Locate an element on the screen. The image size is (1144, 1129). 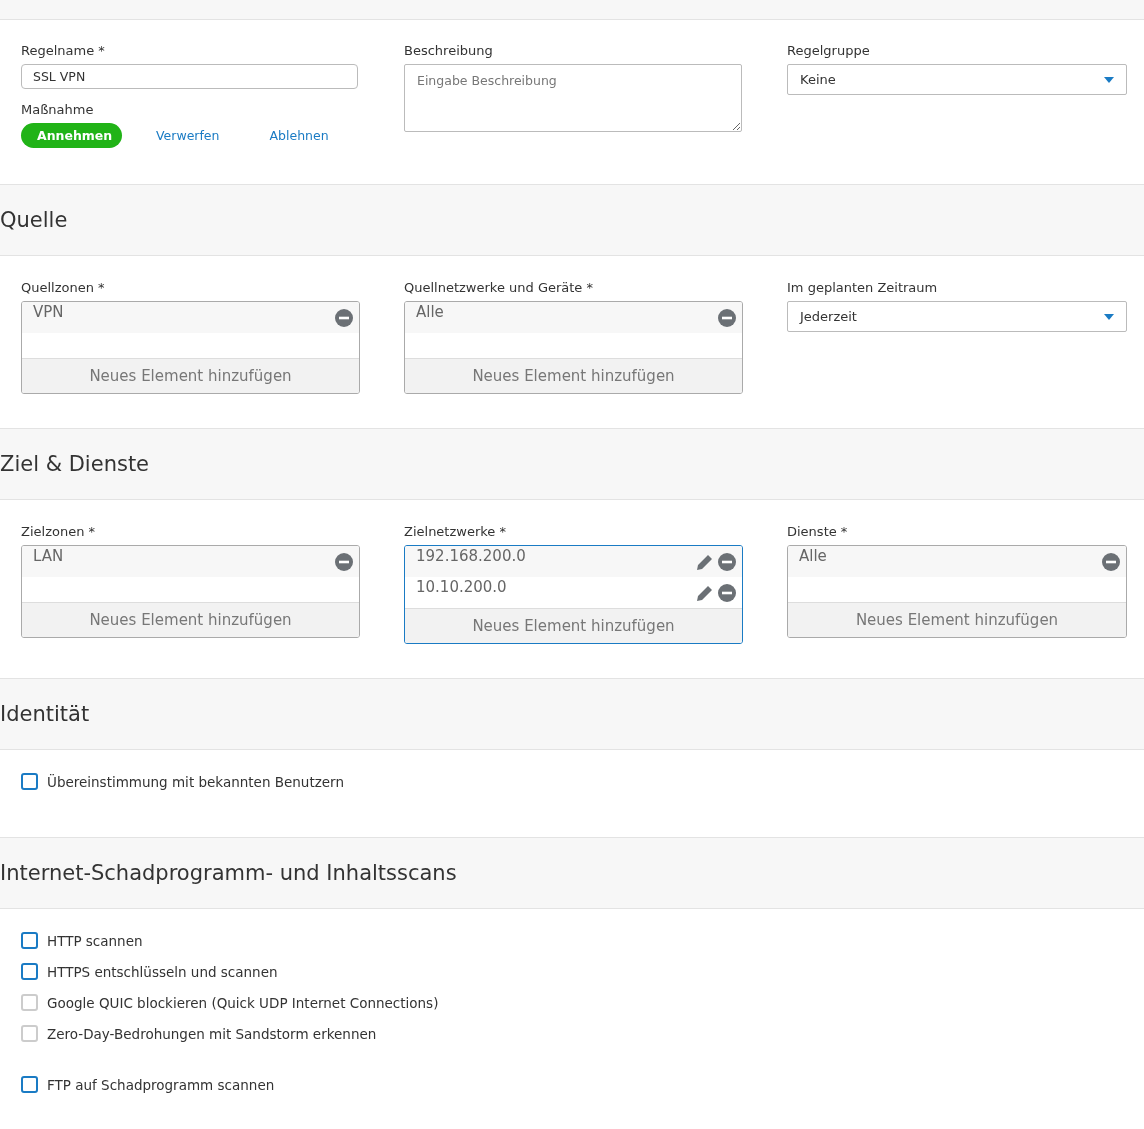
field-label: Quellnetzwerke und Geräte * is located at coordinates (499, 287).